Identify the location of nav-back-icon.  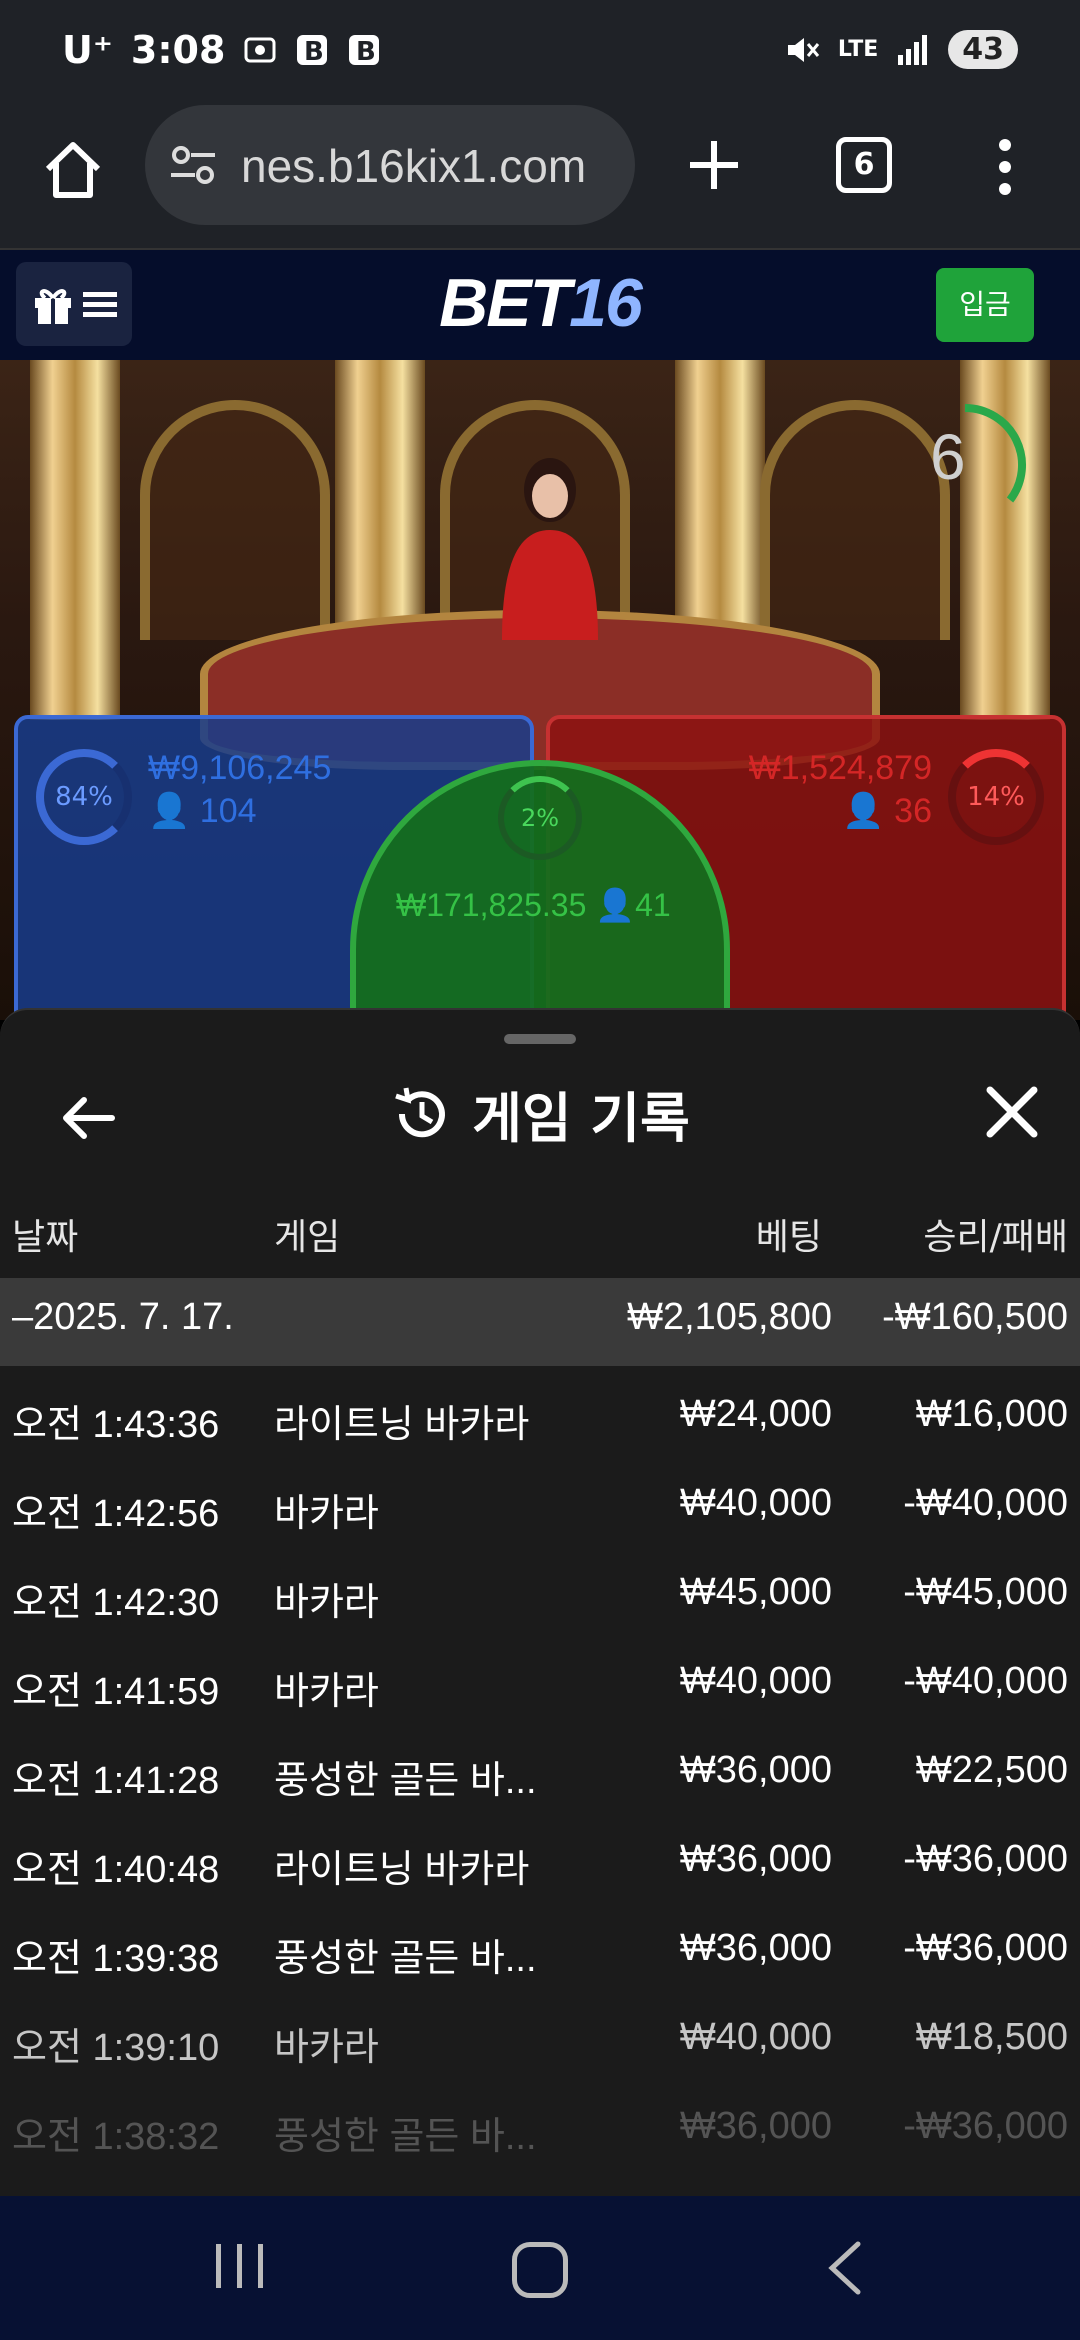
(846, 2268).